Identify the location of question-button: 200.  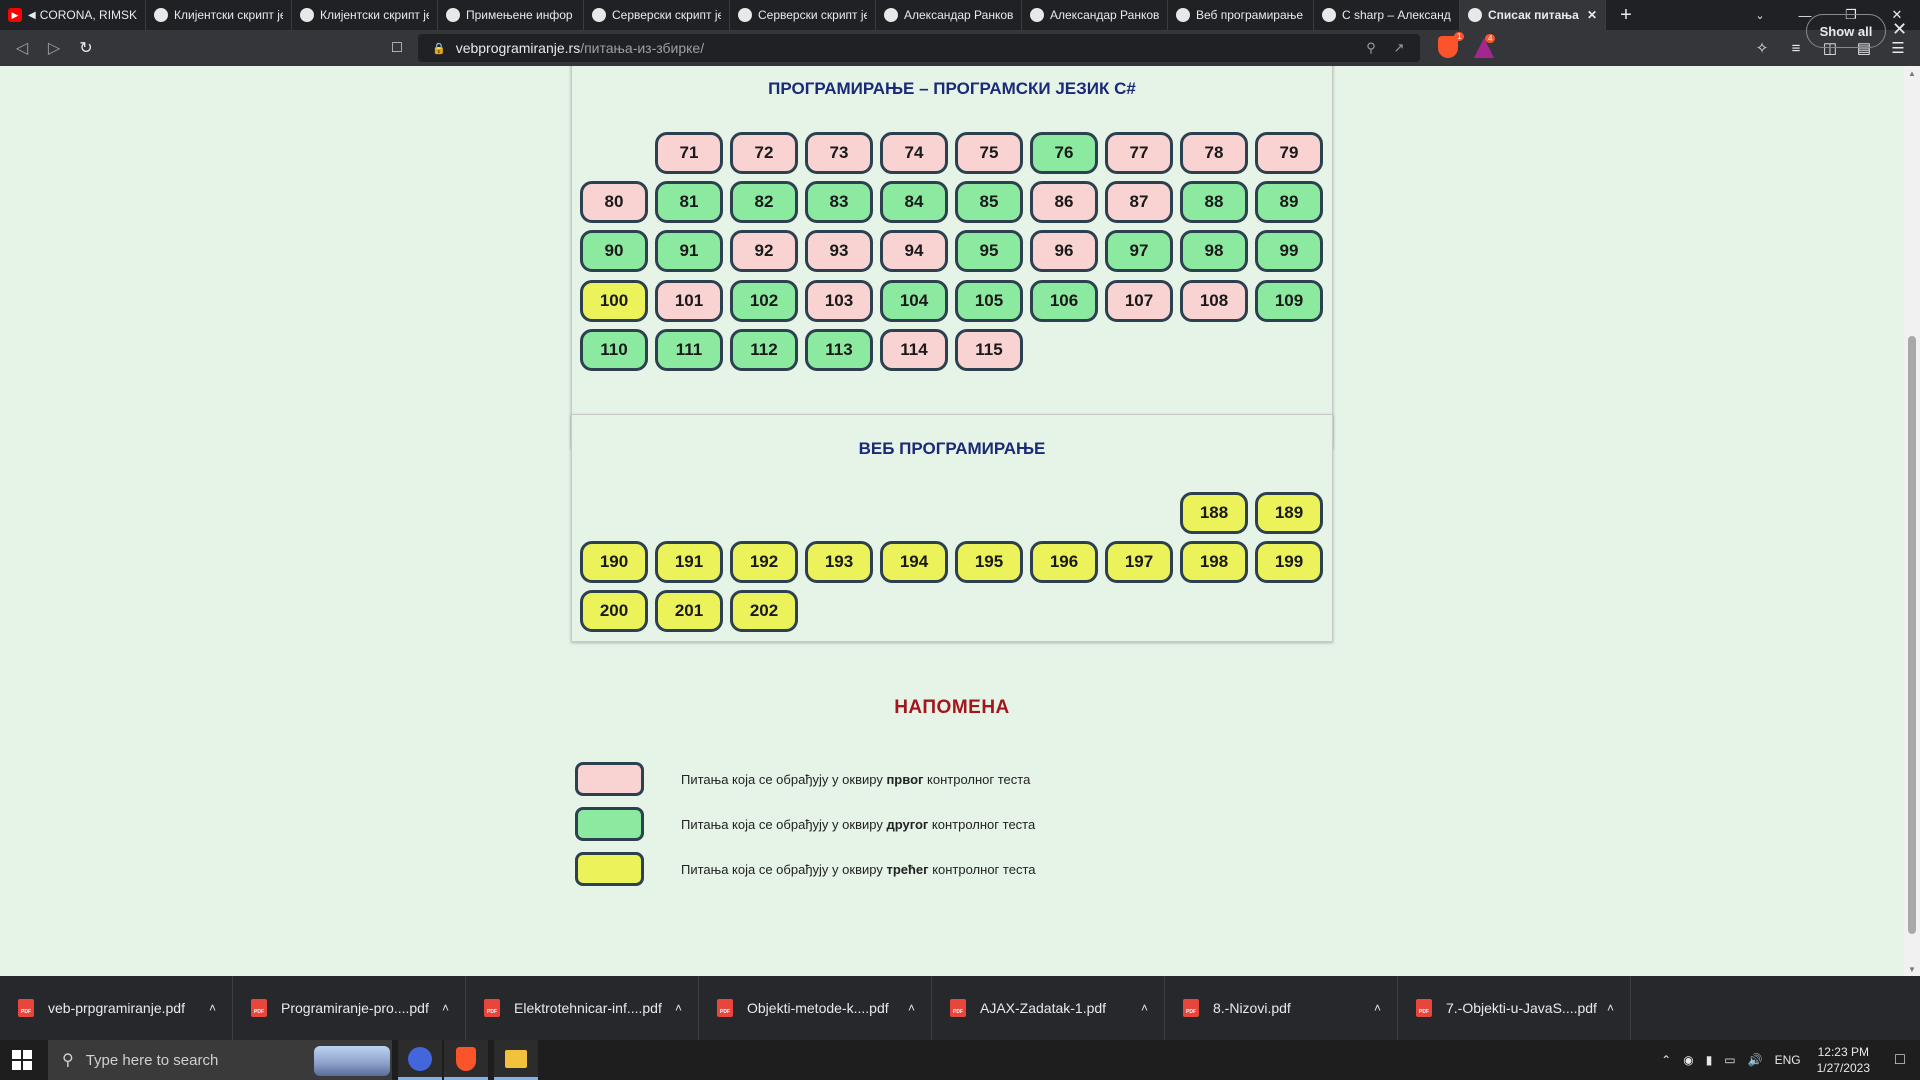
(614, 611).